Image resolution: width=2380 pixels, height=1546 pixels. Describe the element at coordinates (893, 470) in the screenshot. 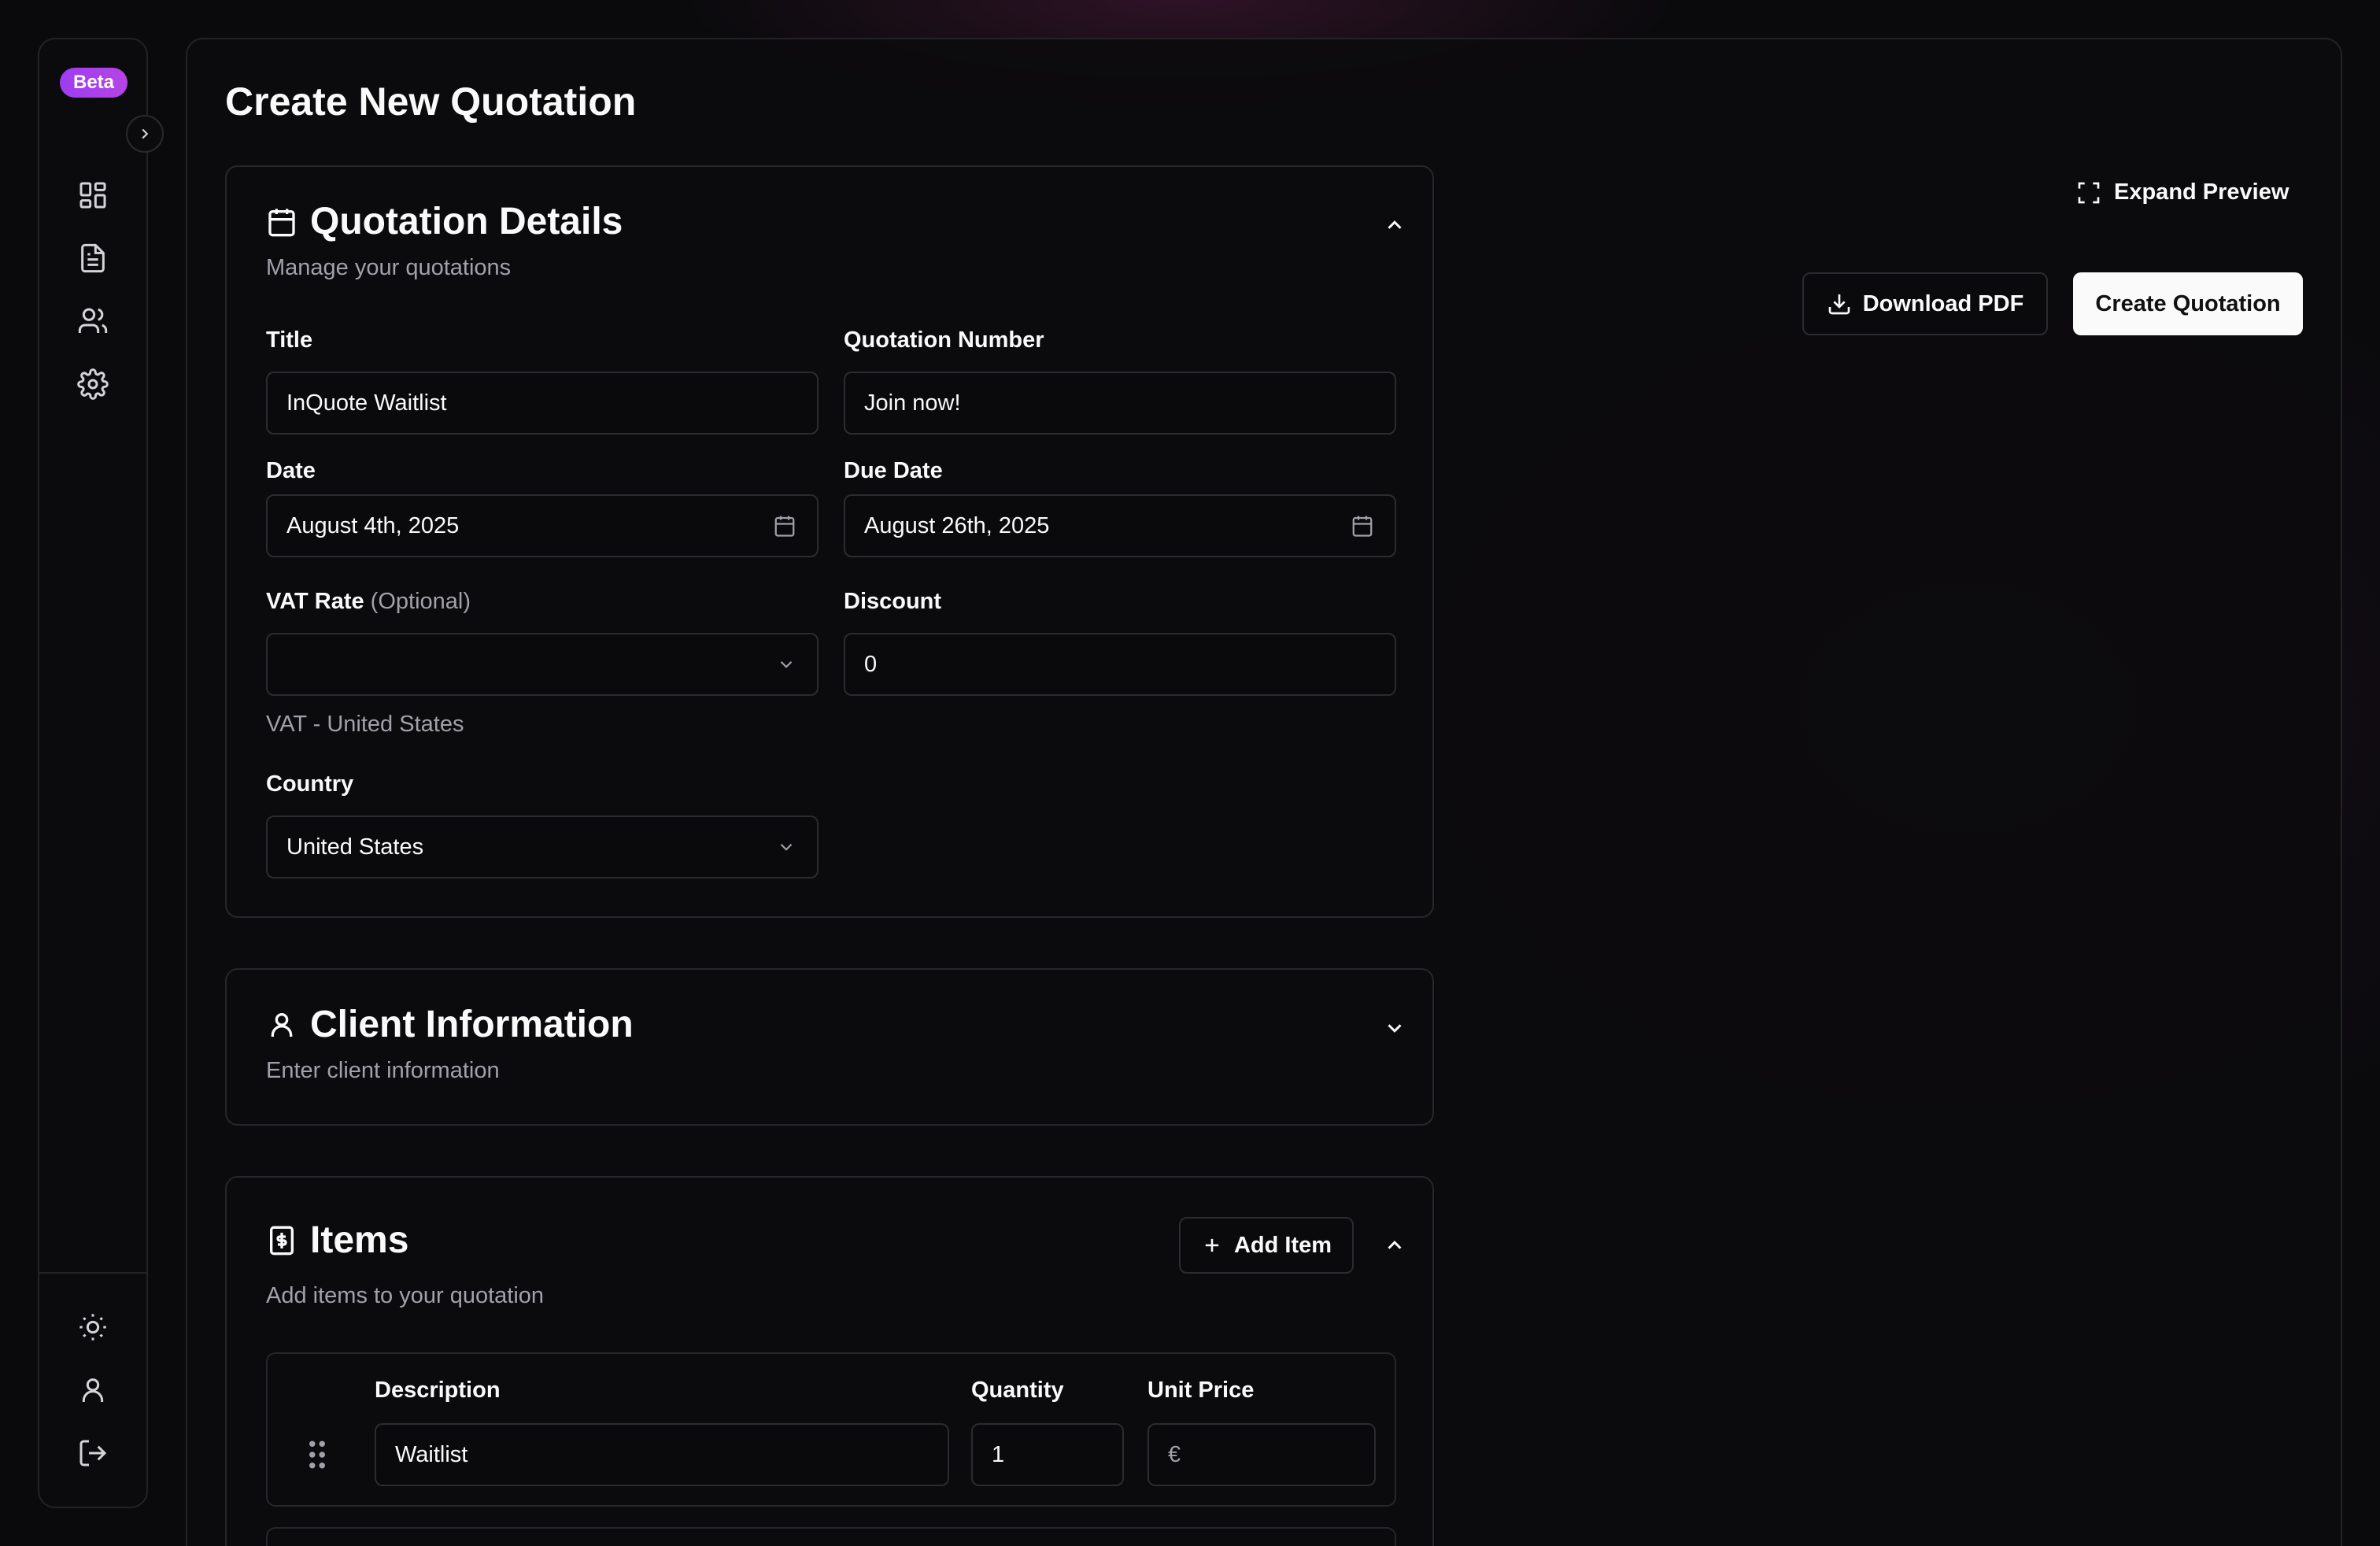

I see `due-date-label: Due Date` at that location.